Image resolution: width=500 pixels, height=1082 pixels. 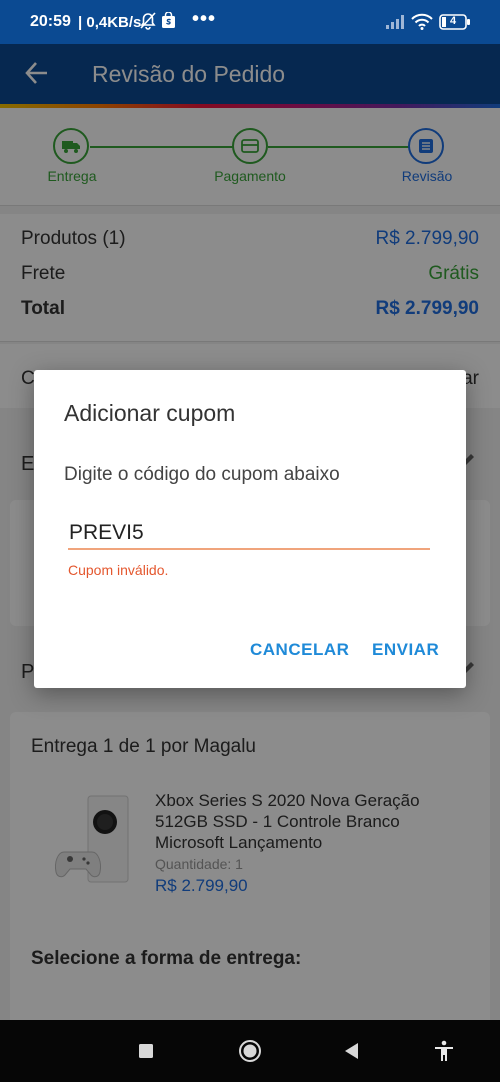 I want to click on dialog-instruction: Digite o código do cupom abaixo, so click(x=202, y=474).